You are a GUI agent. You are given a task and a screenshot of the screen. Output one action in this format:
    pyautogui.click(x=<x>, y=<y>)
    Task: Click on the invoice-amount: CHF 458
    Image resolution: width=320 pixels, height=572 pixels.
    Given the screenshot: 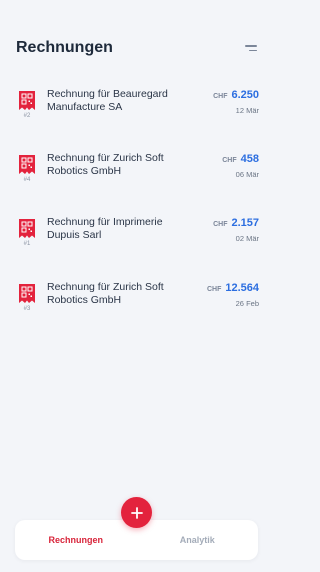 What is the action you would take?
    pyautogui.click(x=240, y=159)
    